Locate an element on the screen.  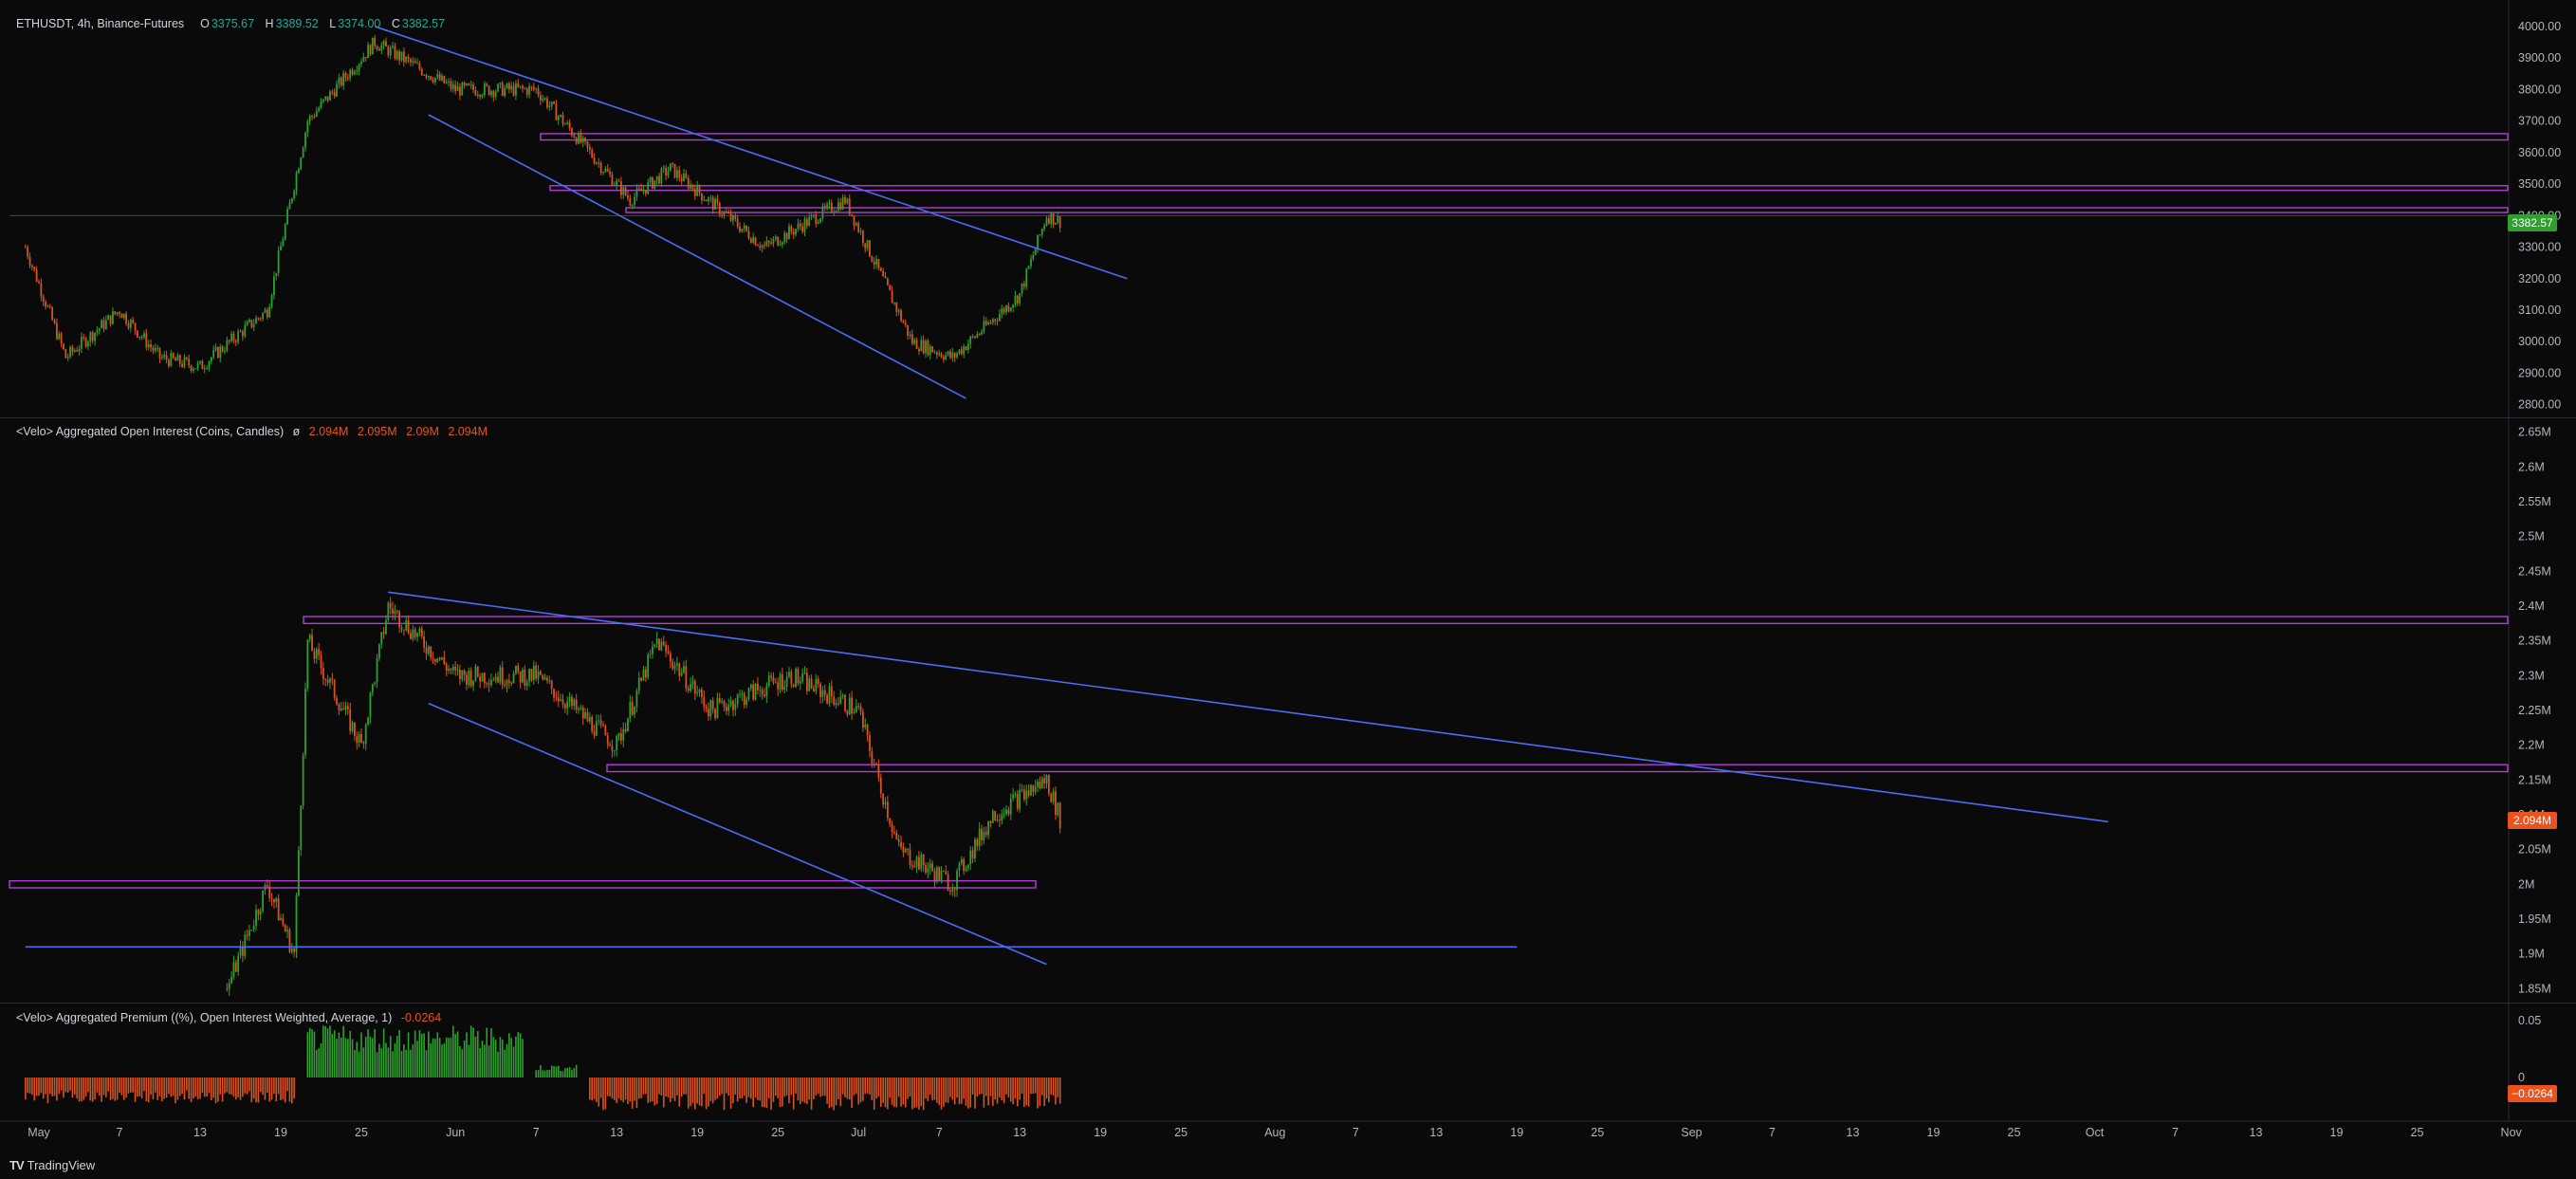
oi-value-close: 2.094M is located at coordinates (468, 432).